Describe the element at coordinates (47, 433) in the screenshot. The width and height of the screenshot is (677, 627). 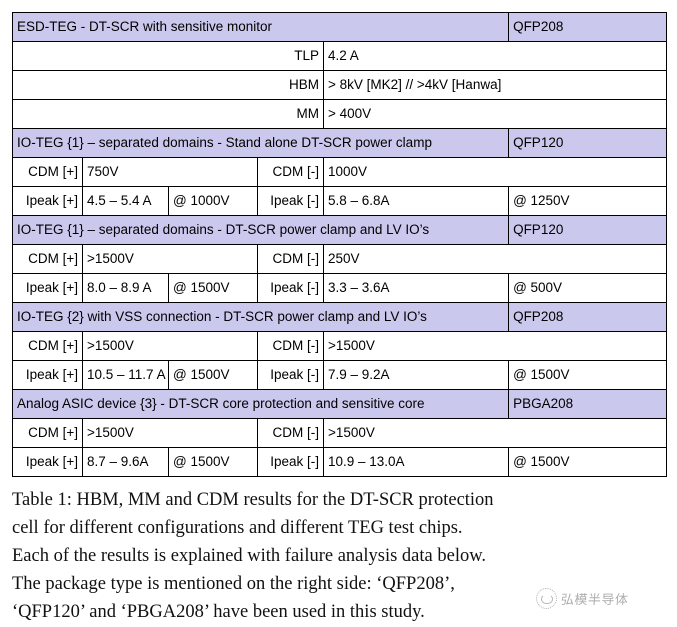
I see `cdm-pos-label-4: CDM [+]` at that location.